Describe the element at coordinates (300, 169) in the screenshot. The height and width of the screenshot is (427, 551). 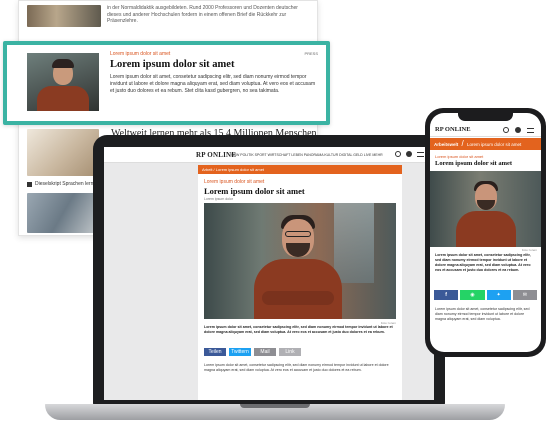
I see `breadcrumb-bar: Arbeit / Lorem ipsum dolor sit amet` at that location.